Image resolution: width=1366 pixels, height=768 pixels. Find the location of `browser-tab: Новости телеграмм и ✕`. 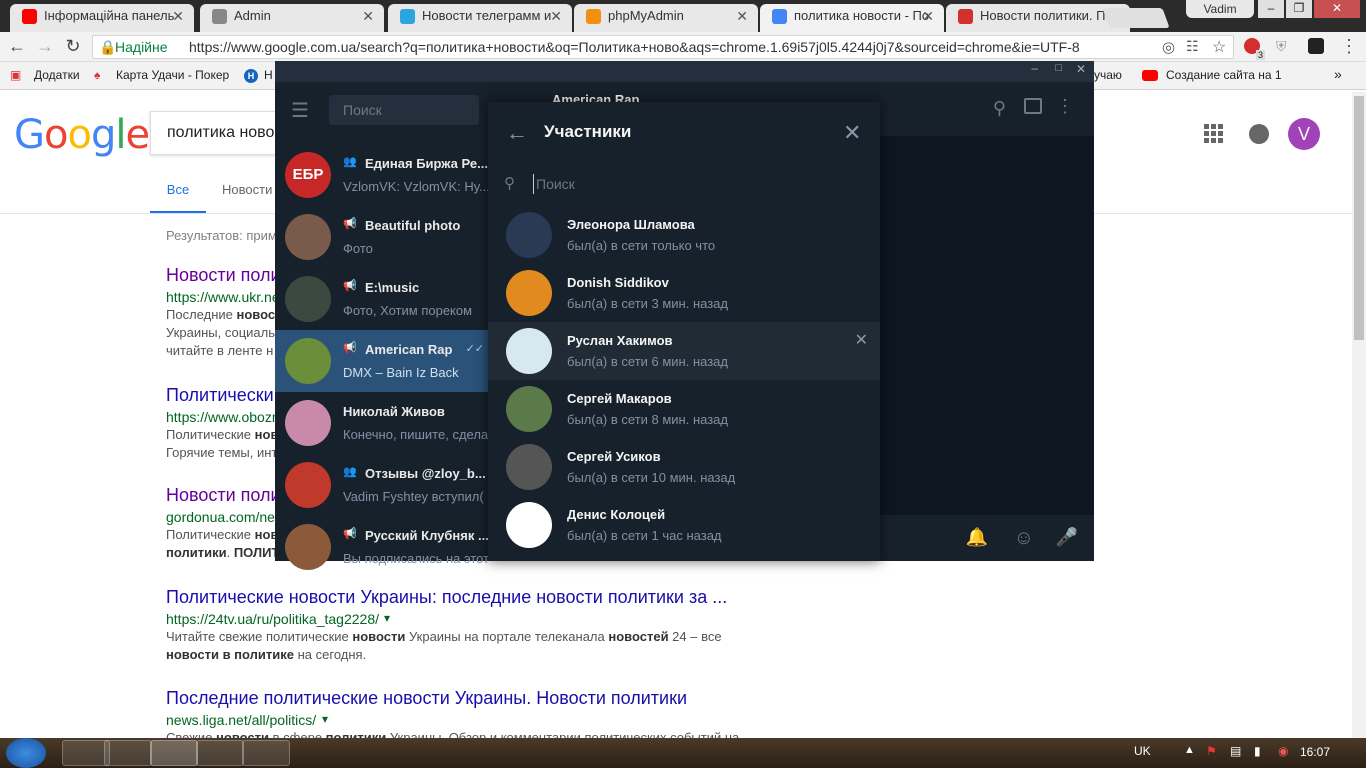

browser-tab: Новости телеграмм и ✕ is located at coordinates (480, 18).